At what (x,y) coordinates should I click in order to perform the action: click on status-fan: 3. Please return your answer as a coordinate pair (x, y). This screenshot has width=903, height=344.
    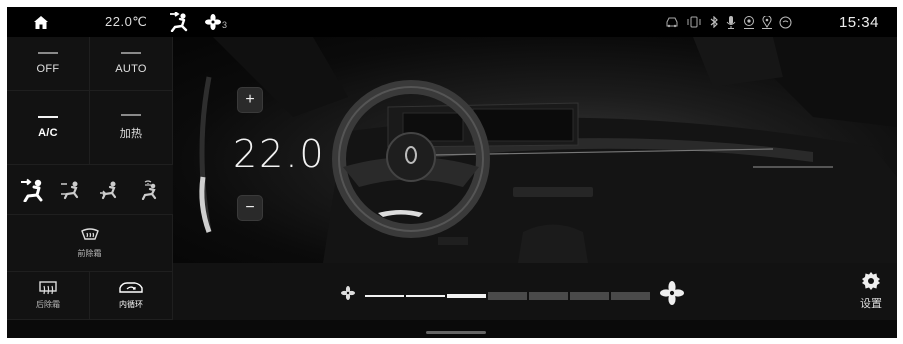
    Looking at the image, I should click on (216, 22).